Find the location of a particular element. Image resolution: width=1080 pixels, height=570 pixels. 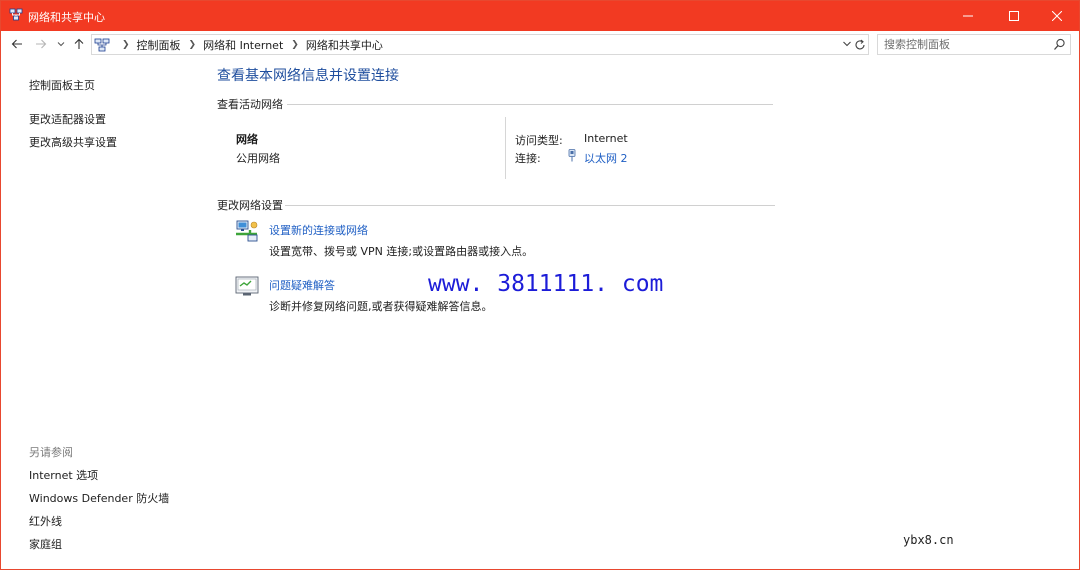

task-link-new-connection: 设置新的连接或网络 is located at coordinates (318, 230).